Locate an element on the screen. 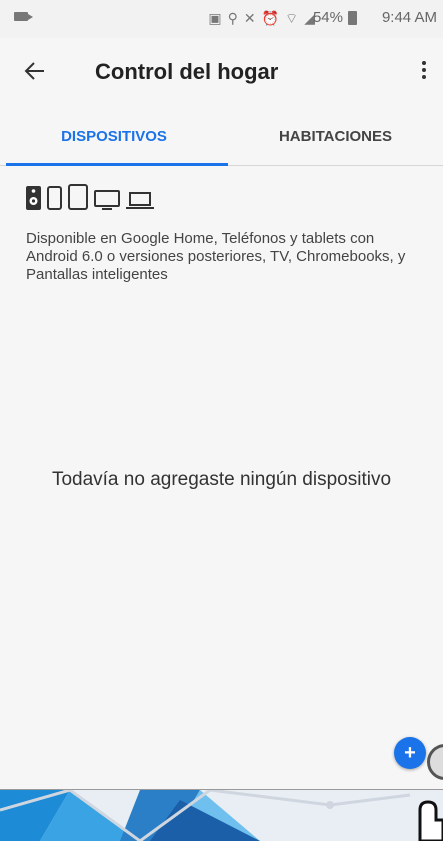  back-arrow-icon is located at coordinates (37, 71).